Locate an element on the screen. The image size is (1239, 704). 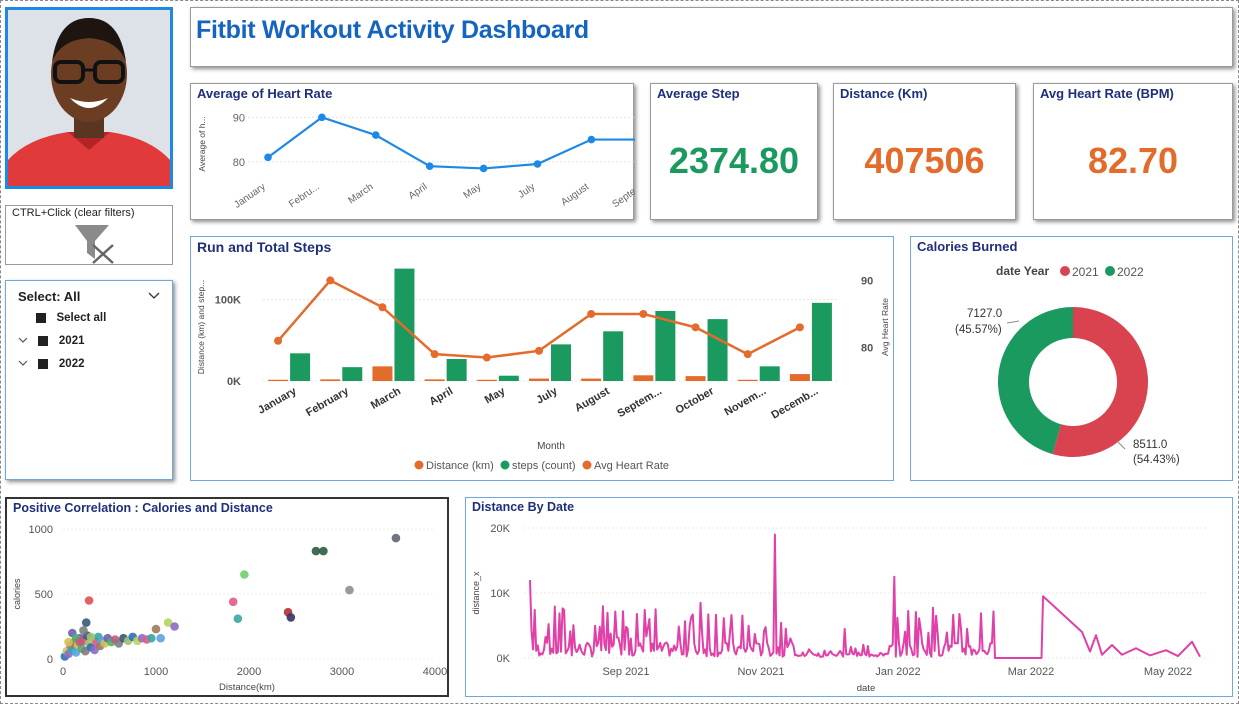
x-tick-label: 2000 is located at coordinates (249, 672).